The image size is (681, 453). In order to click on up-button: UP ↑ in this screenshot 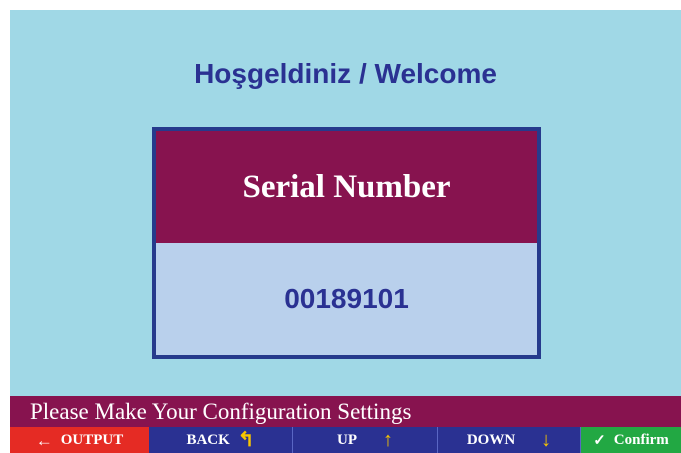, I will do `click(365, 440)`.